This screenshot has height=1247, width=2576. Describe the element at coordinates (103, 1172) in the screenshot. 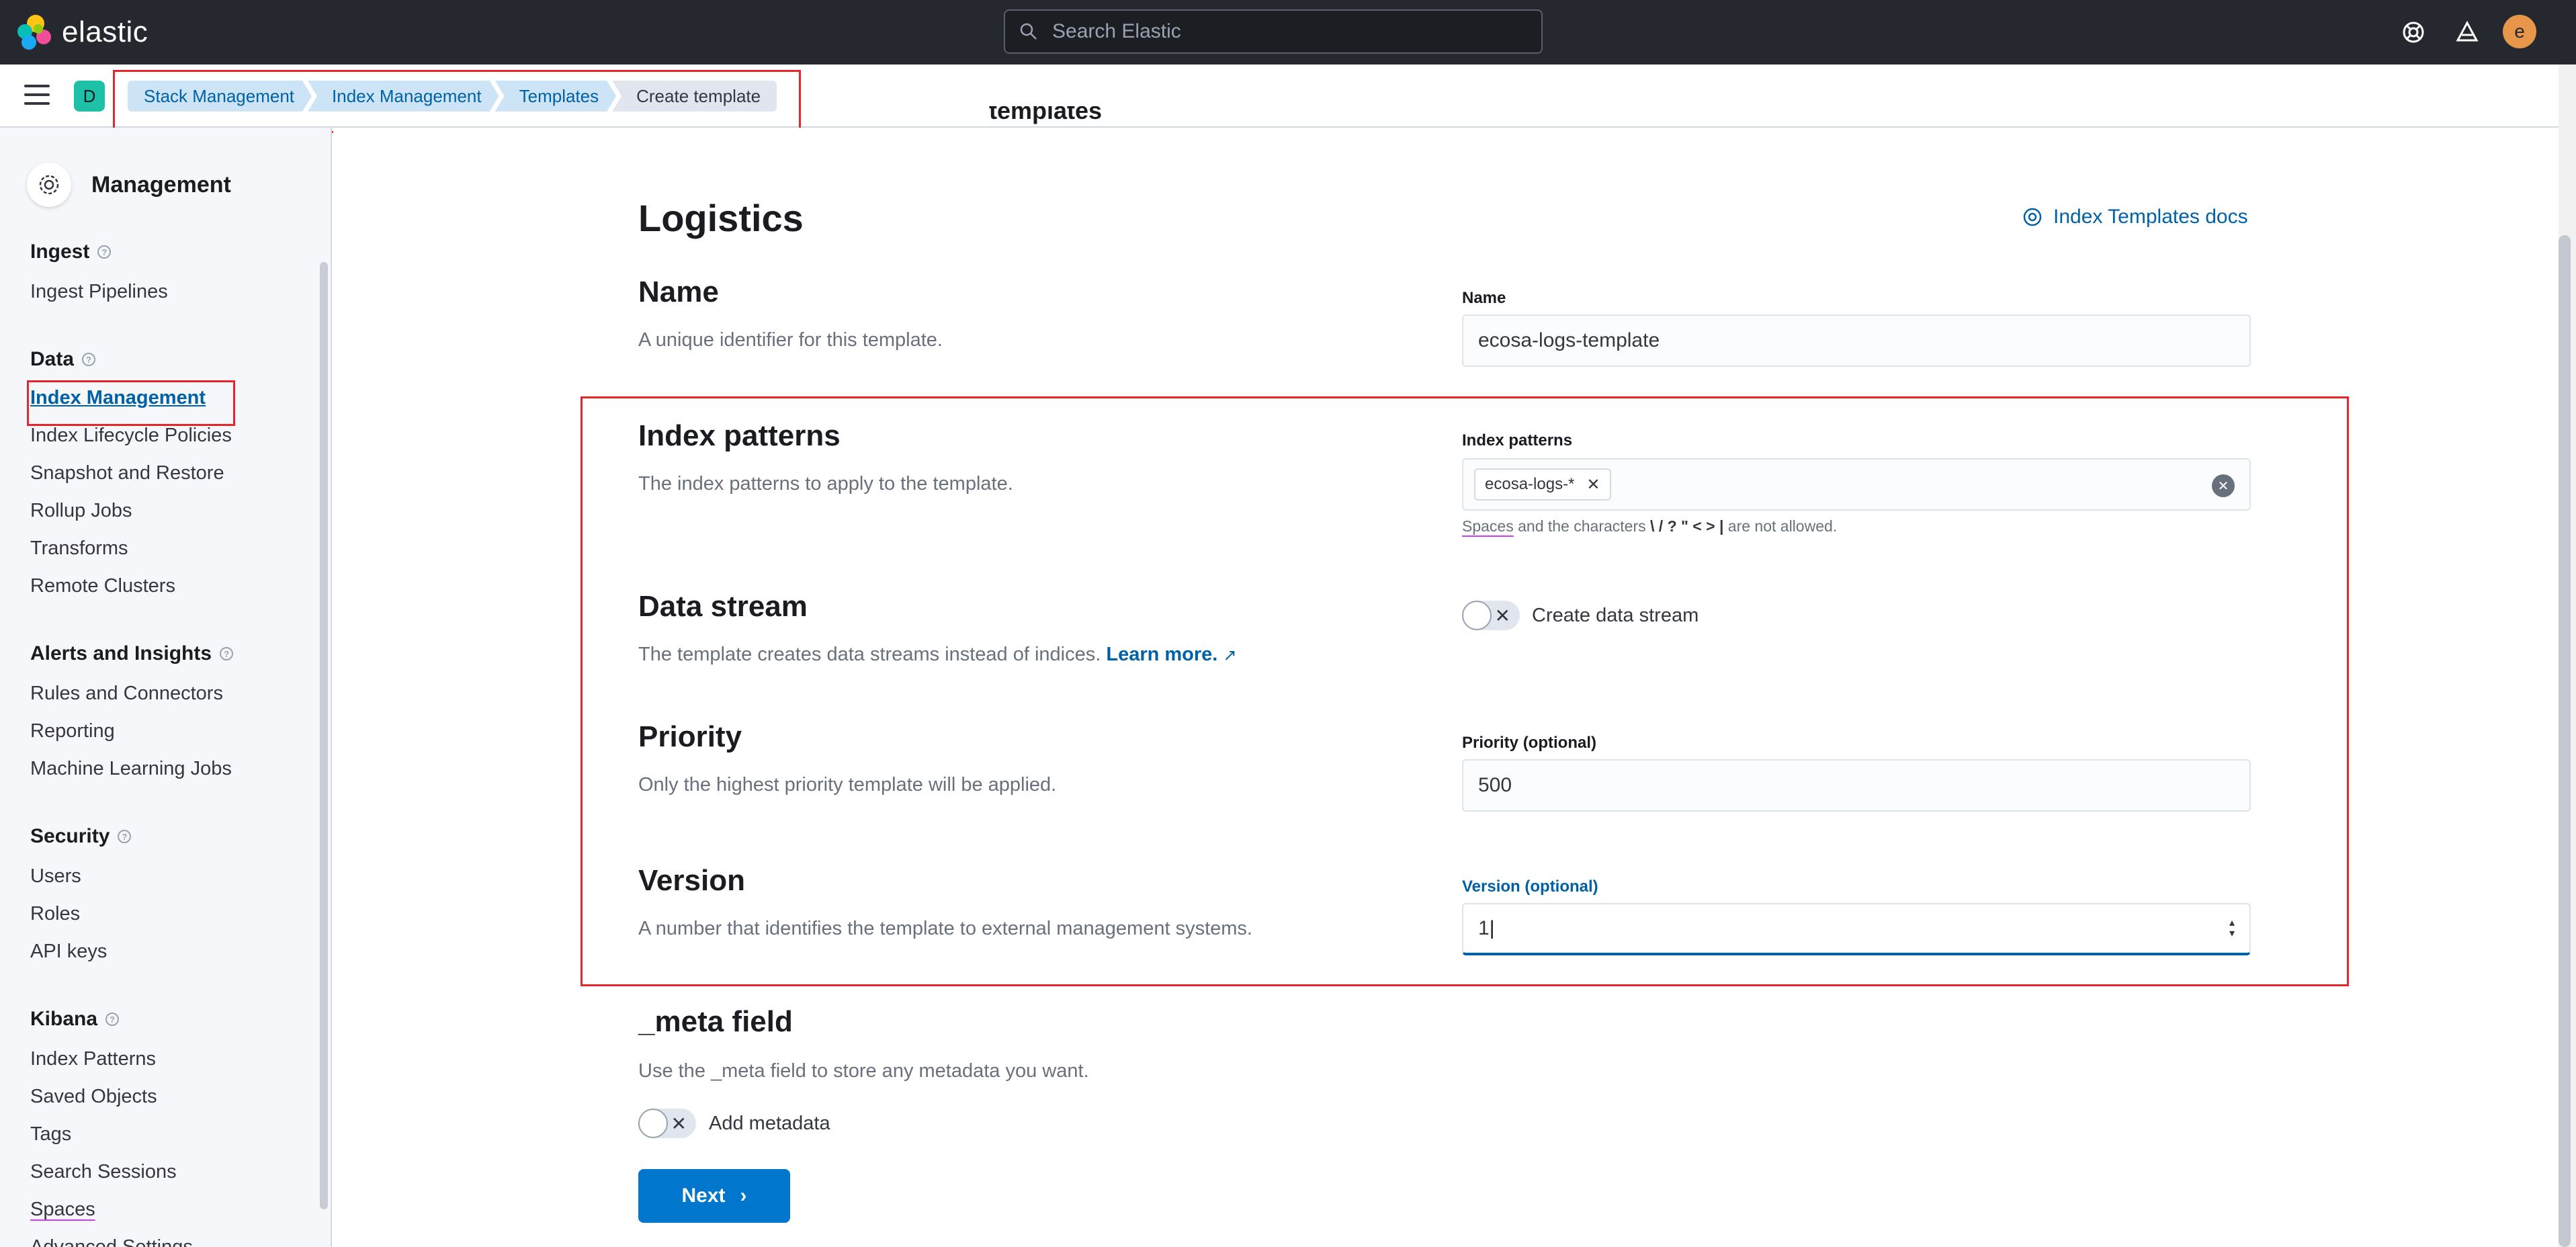

I see `sidebar-item-search-sessions: Search Sessions` at that location.